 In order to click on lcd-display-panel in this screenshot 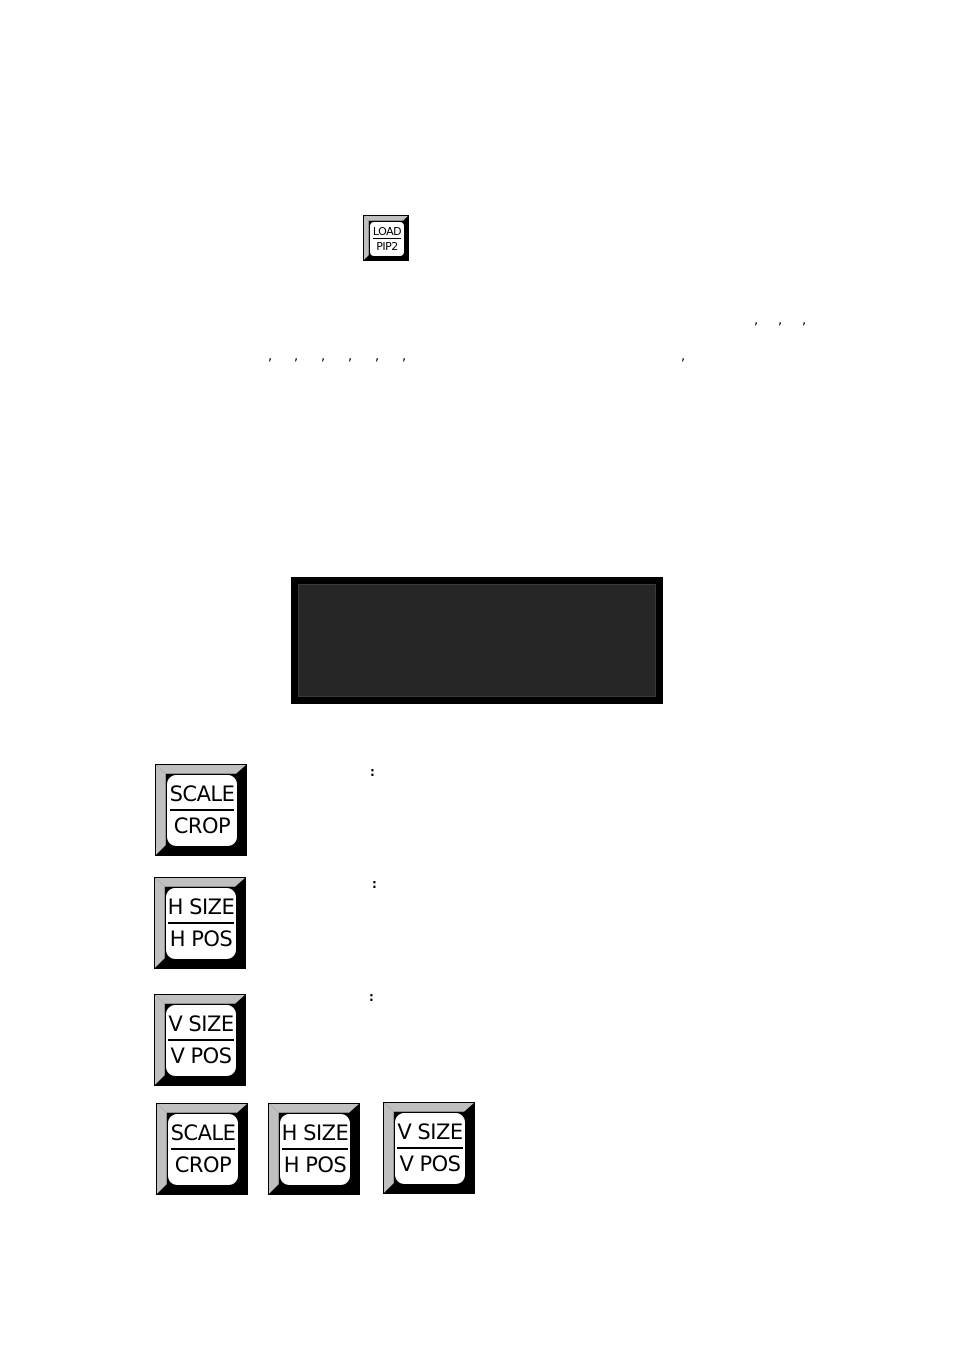, I will do `click(477, 640)`.